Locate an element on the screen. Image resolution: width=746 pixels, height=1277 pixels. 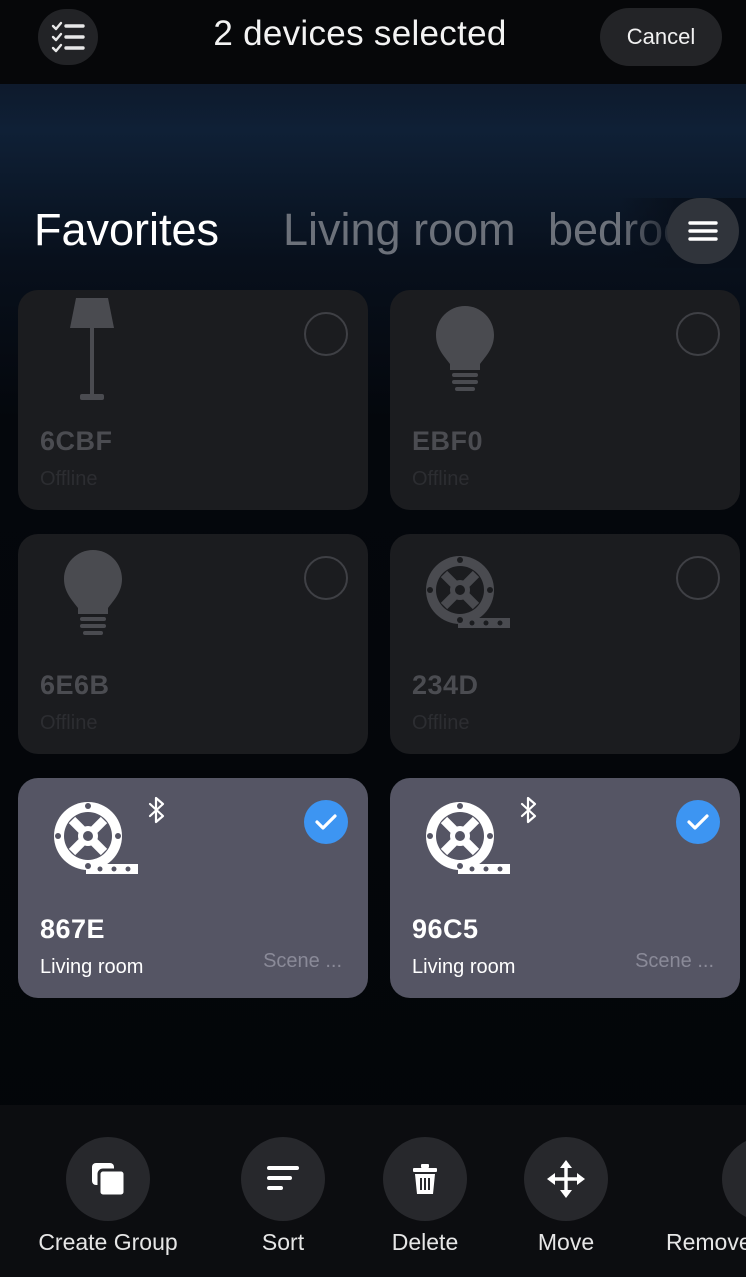
sort-icon is located at coordinates (283, 1178).